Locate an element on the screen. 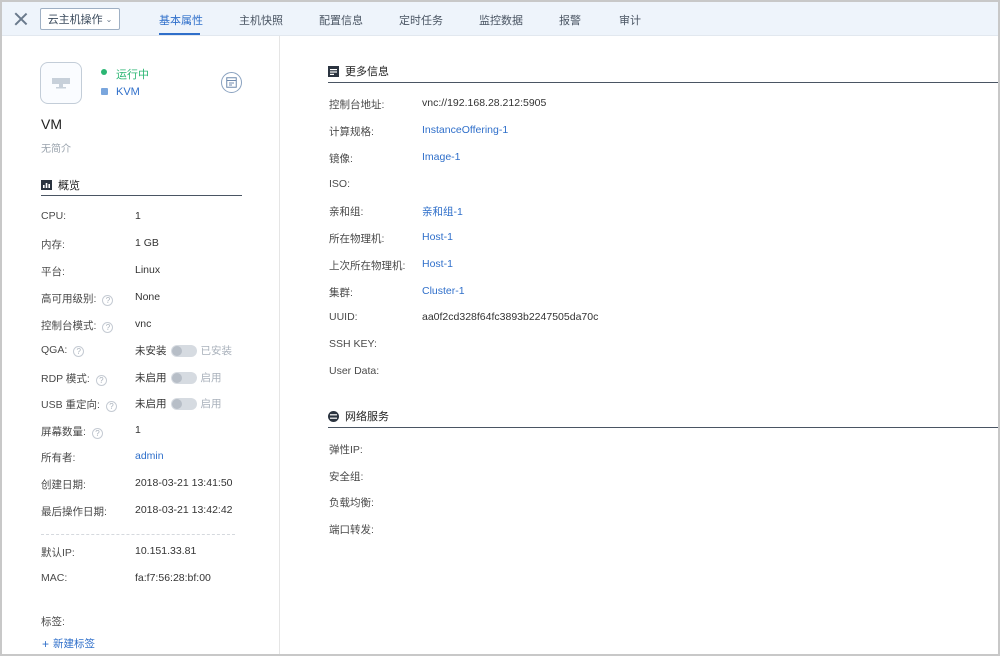  hypervisor-icon is located at coordinates (104, 91).